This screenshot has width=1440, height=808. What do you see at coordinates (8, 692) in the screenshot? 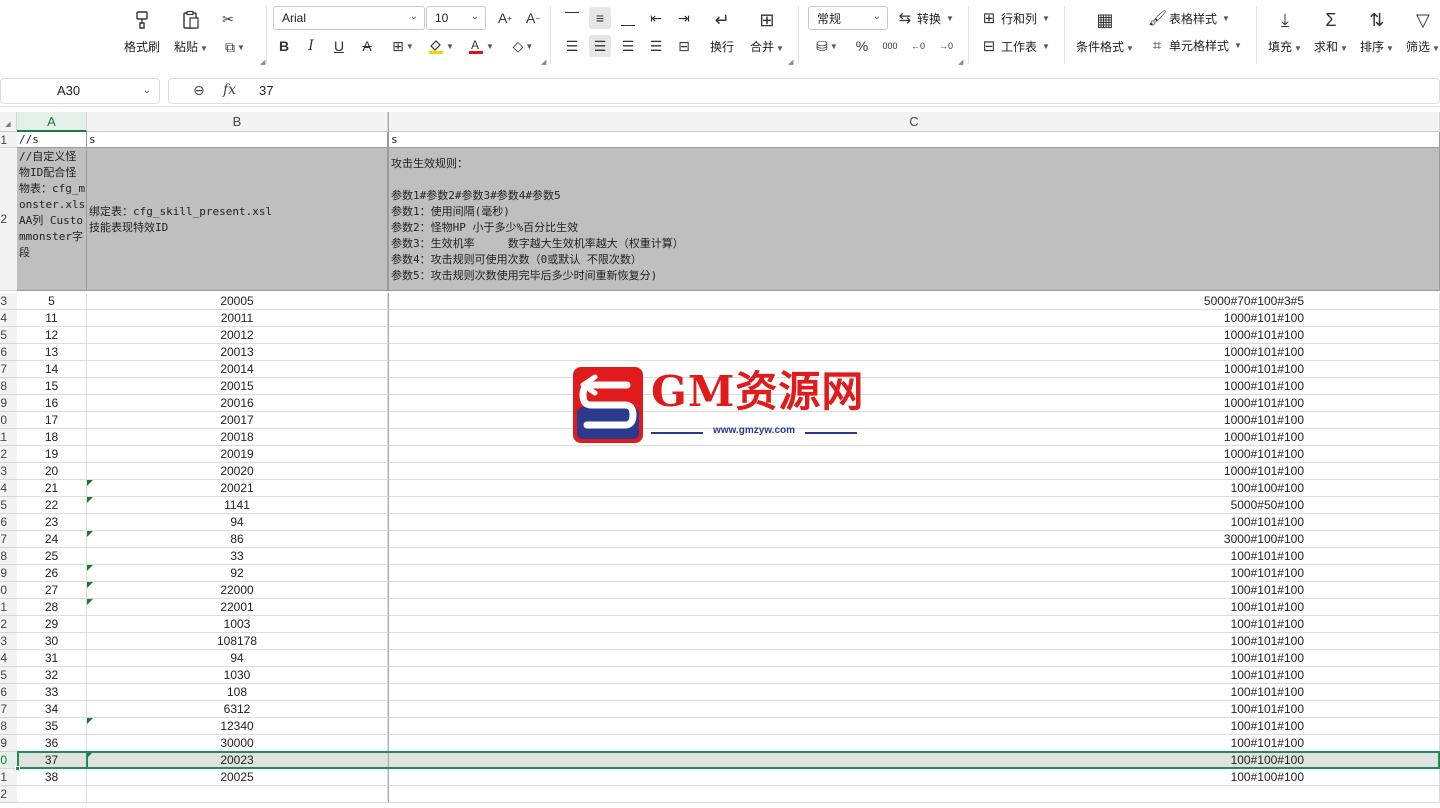
I see `row-header: 26` at bounding box center [8, 692].